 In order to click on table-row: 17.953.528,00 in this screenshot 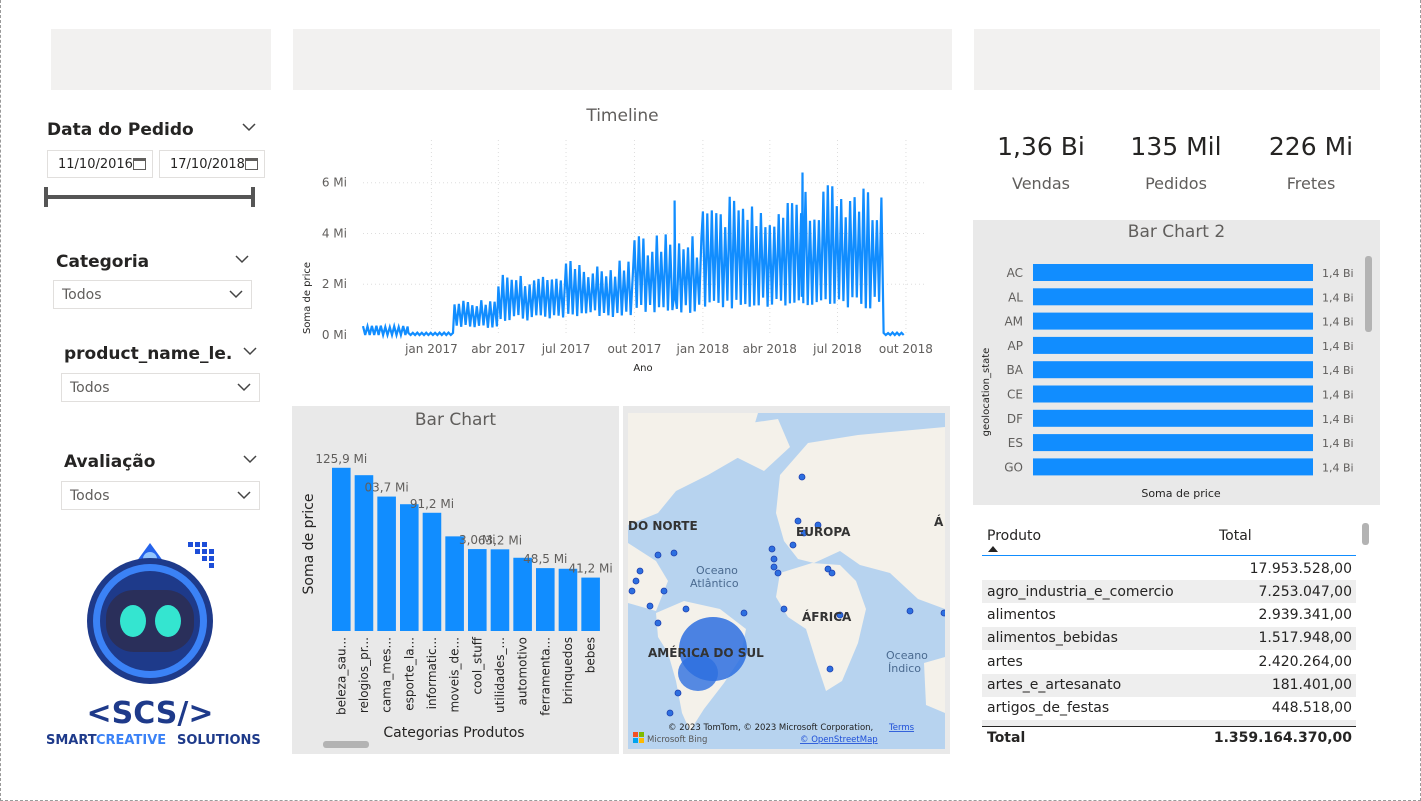, I will do `click(1169, 568)`.